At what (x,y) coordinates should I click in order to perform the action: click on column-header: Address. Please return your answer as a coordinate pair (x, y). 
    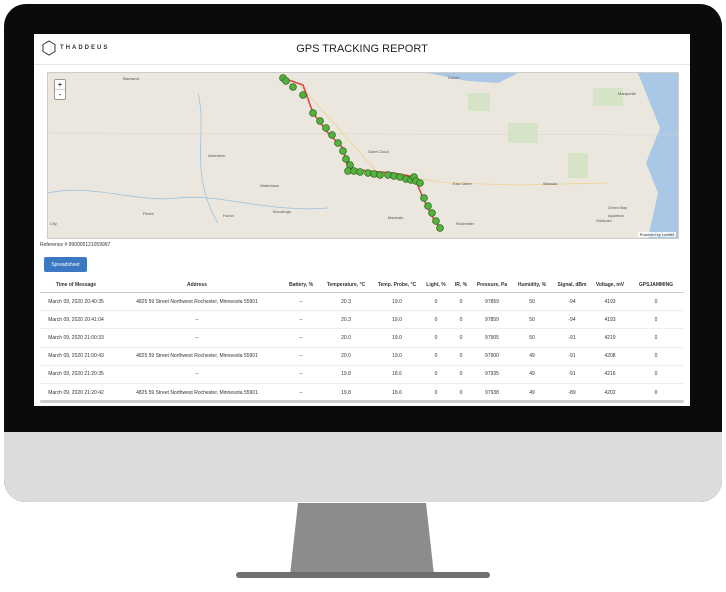
    Looking at the image, I should click on (197, 285).